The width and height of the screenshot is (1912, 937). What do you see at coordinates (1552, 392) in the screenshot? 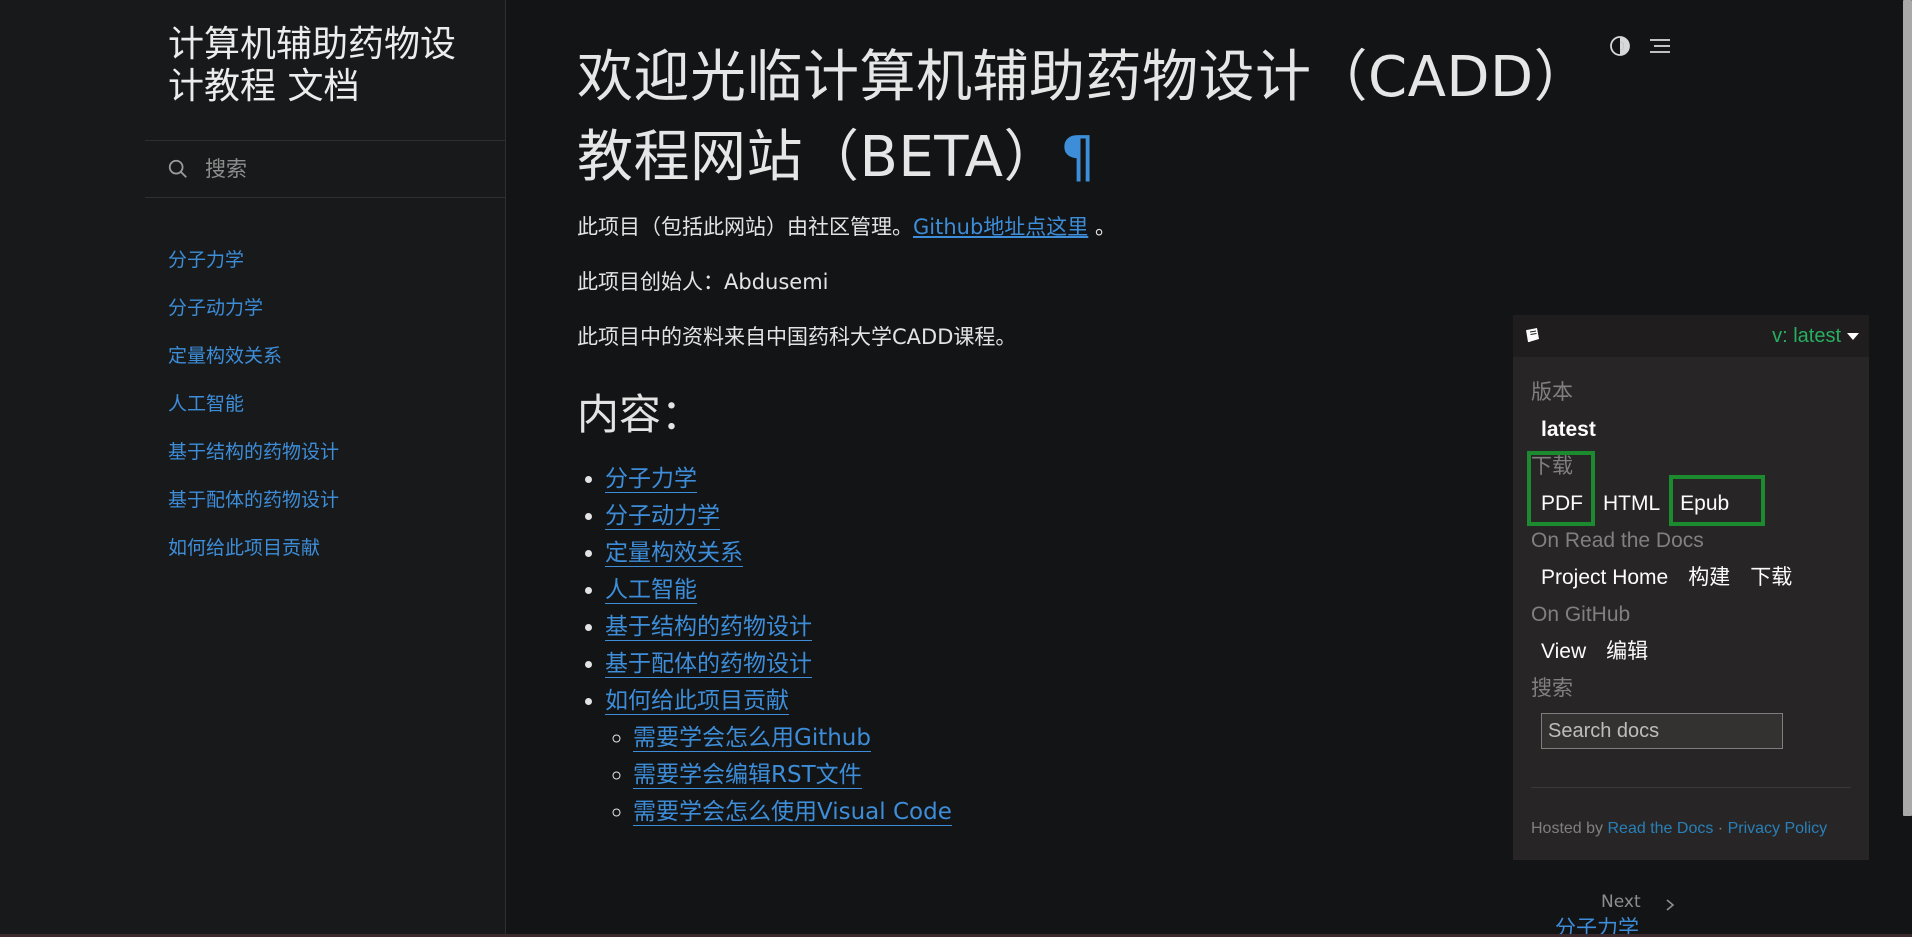
I see `versions-title: 版本` at bounding box center [1552, 392].